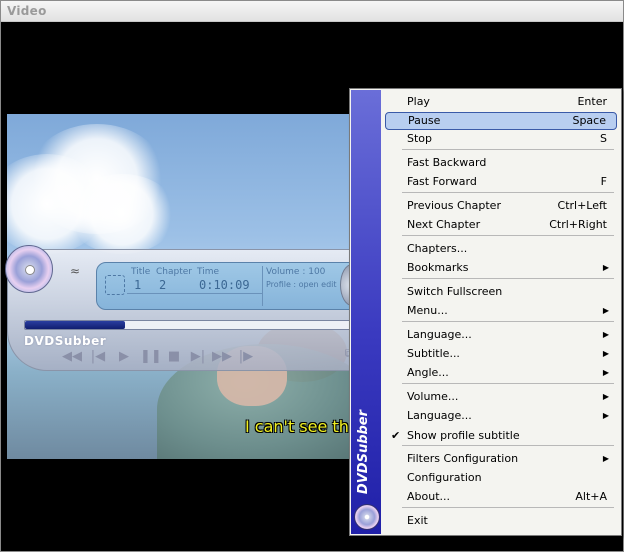 The image size is (624, 552). I want to click on subtitle-text: I can't see th, so click(297, 426).